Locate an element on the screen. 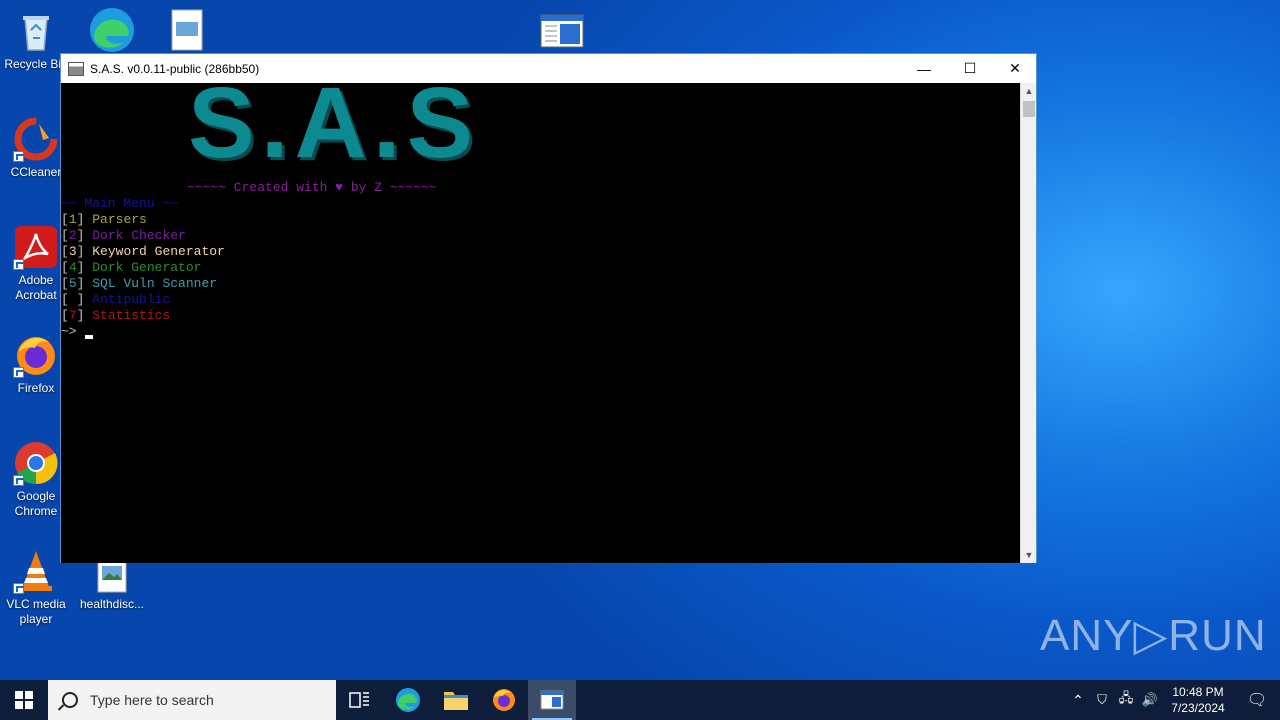 This screenshot has width=1280, height=720. volume-icon: 🔊 is located at coordinates (1150, 700).